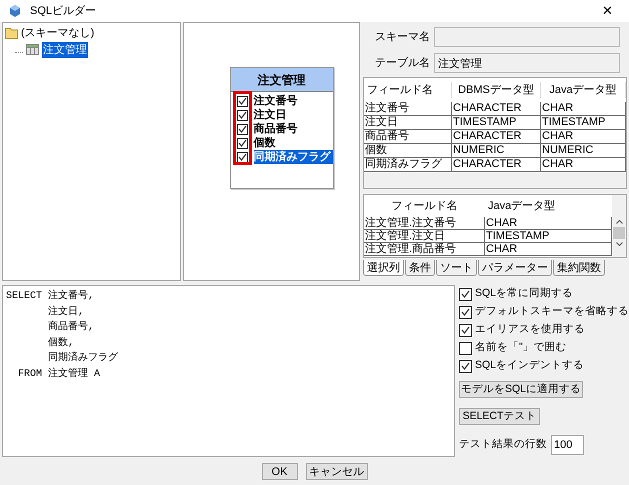 Image resolution: width=629 pixels, height=485 pixels. Describe the element at coordinates (65, 50) in the screenshot. I see `tree-item: 注文管理` at that location.